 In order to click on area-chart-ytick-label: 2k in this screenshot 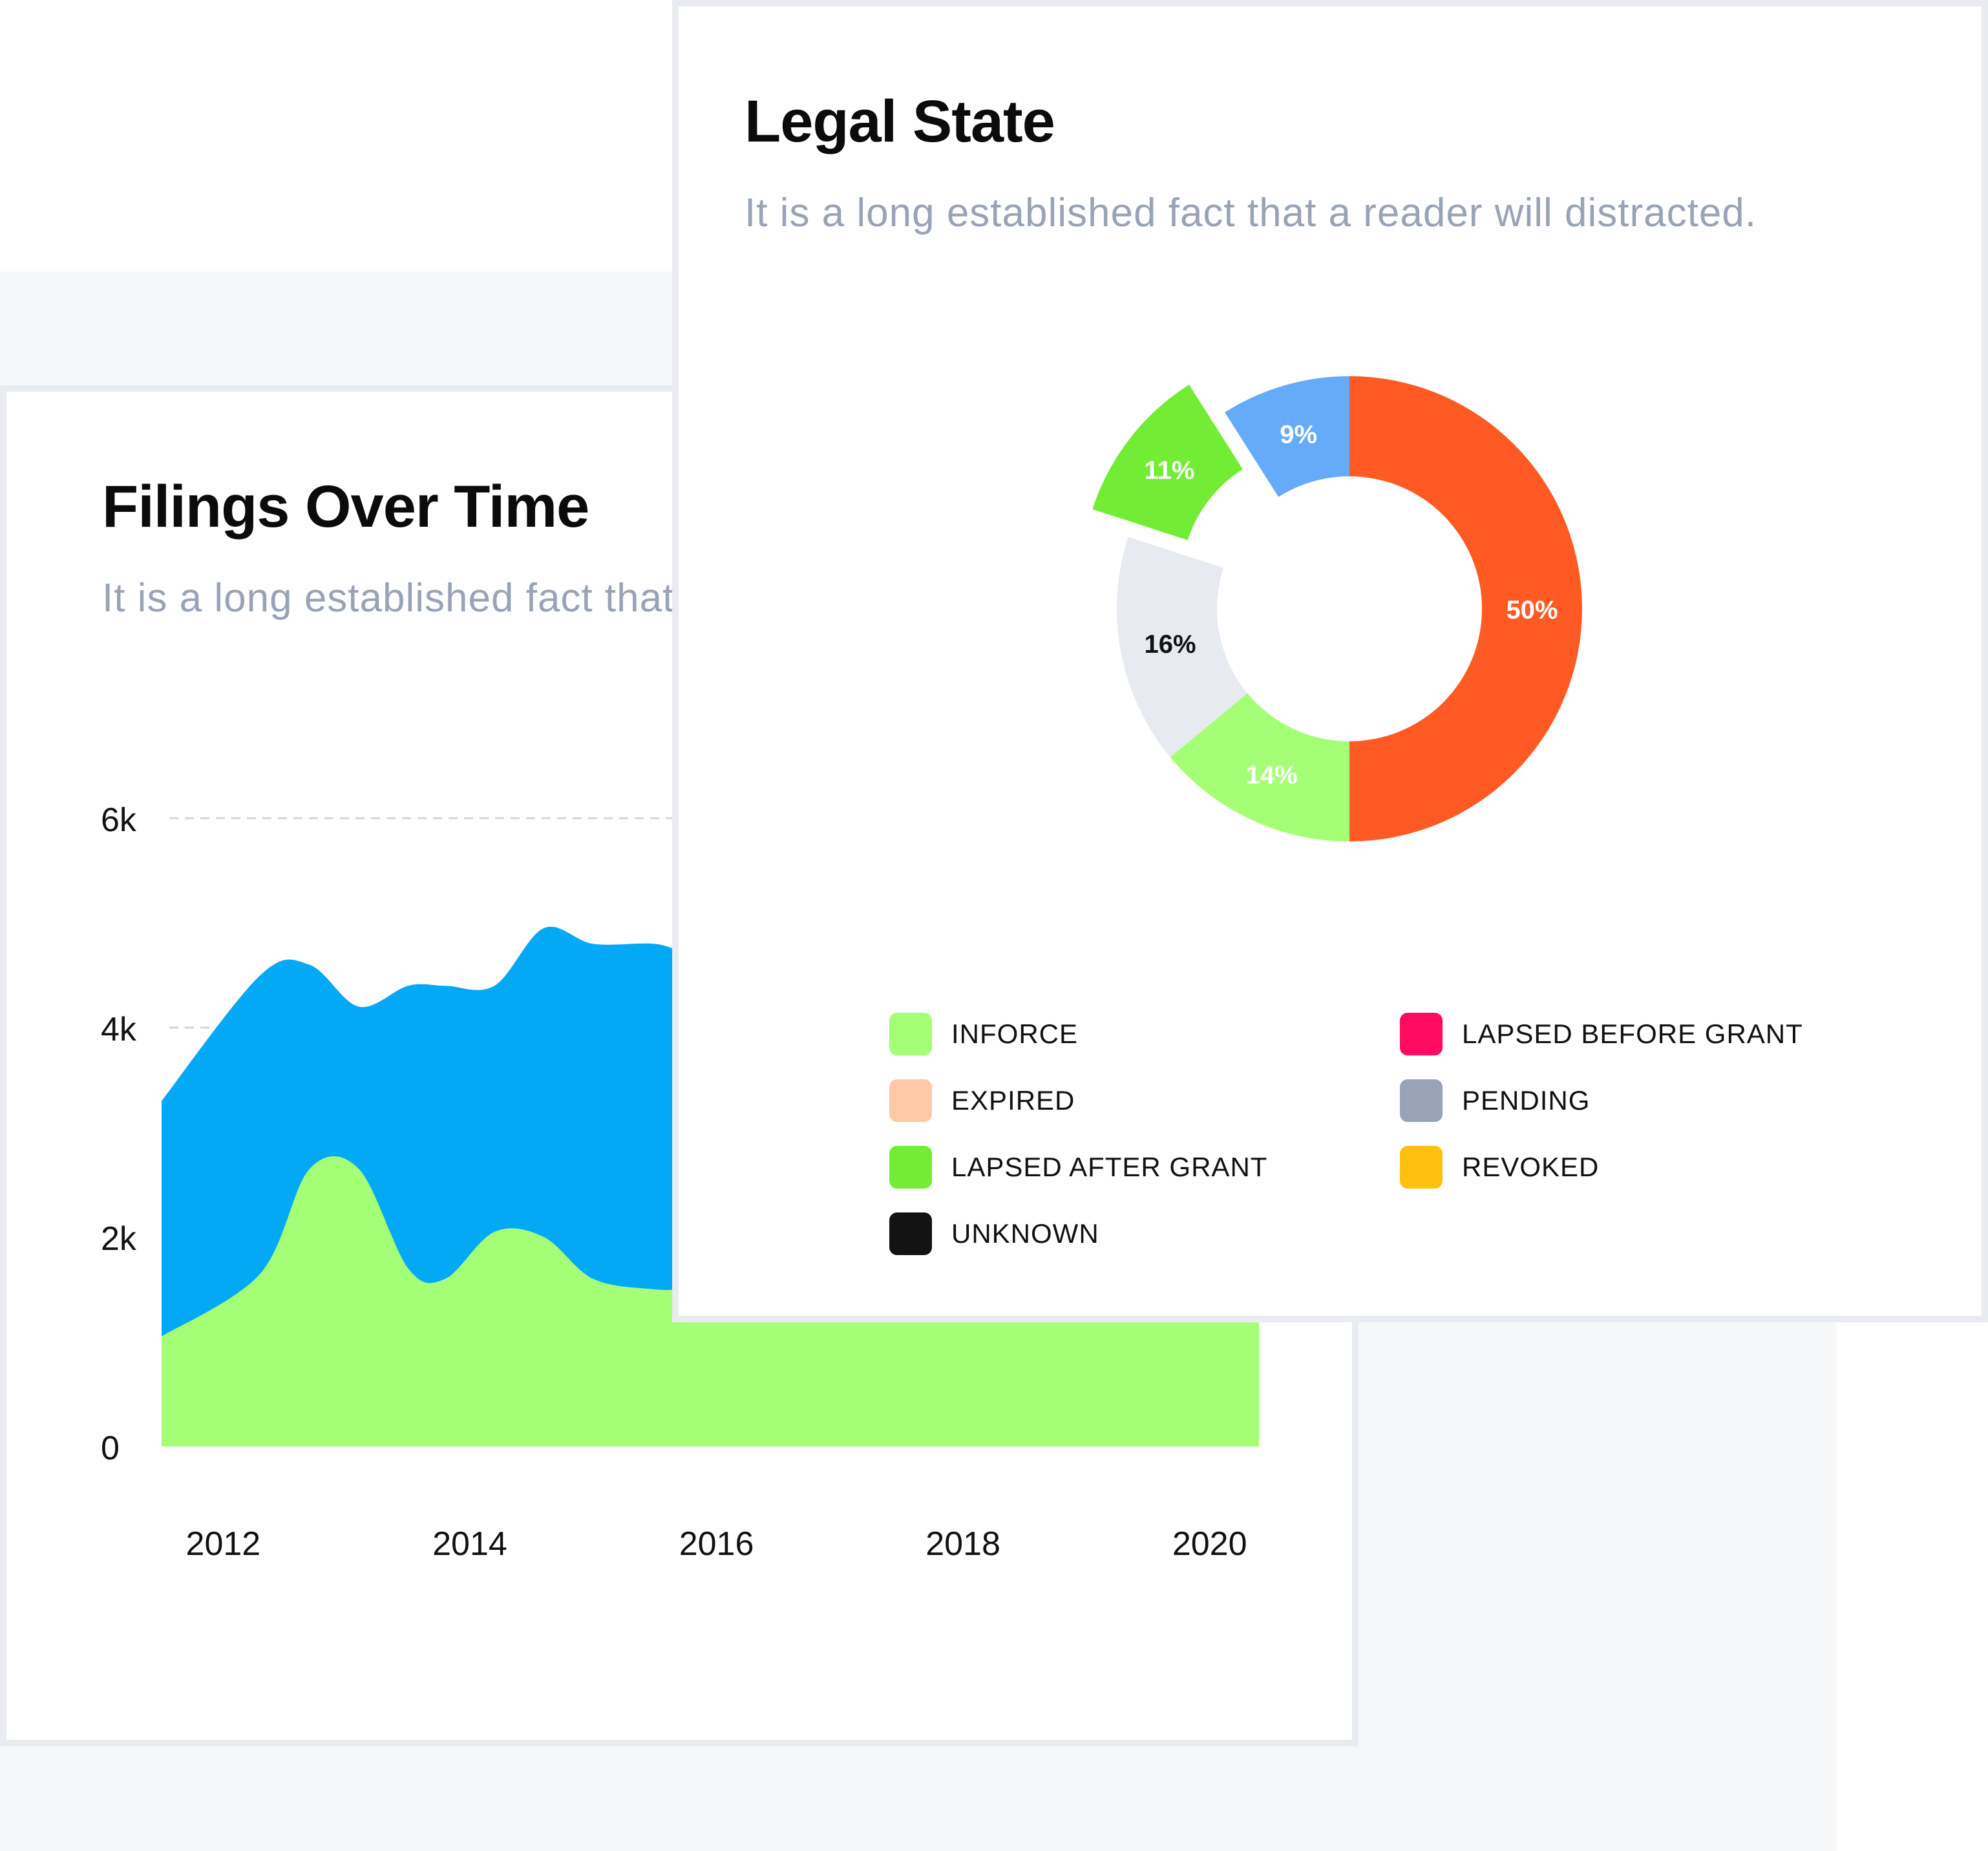, I will do `click(119, 1239)`.